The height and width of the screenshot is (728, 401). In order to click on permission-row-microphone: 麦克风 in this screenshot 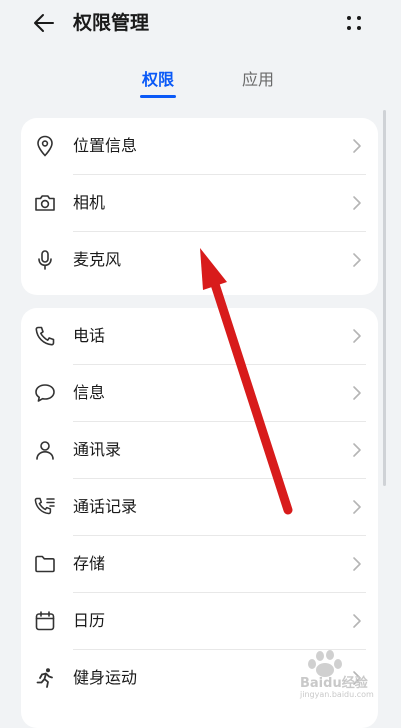, I will do `click(199, 260)`.